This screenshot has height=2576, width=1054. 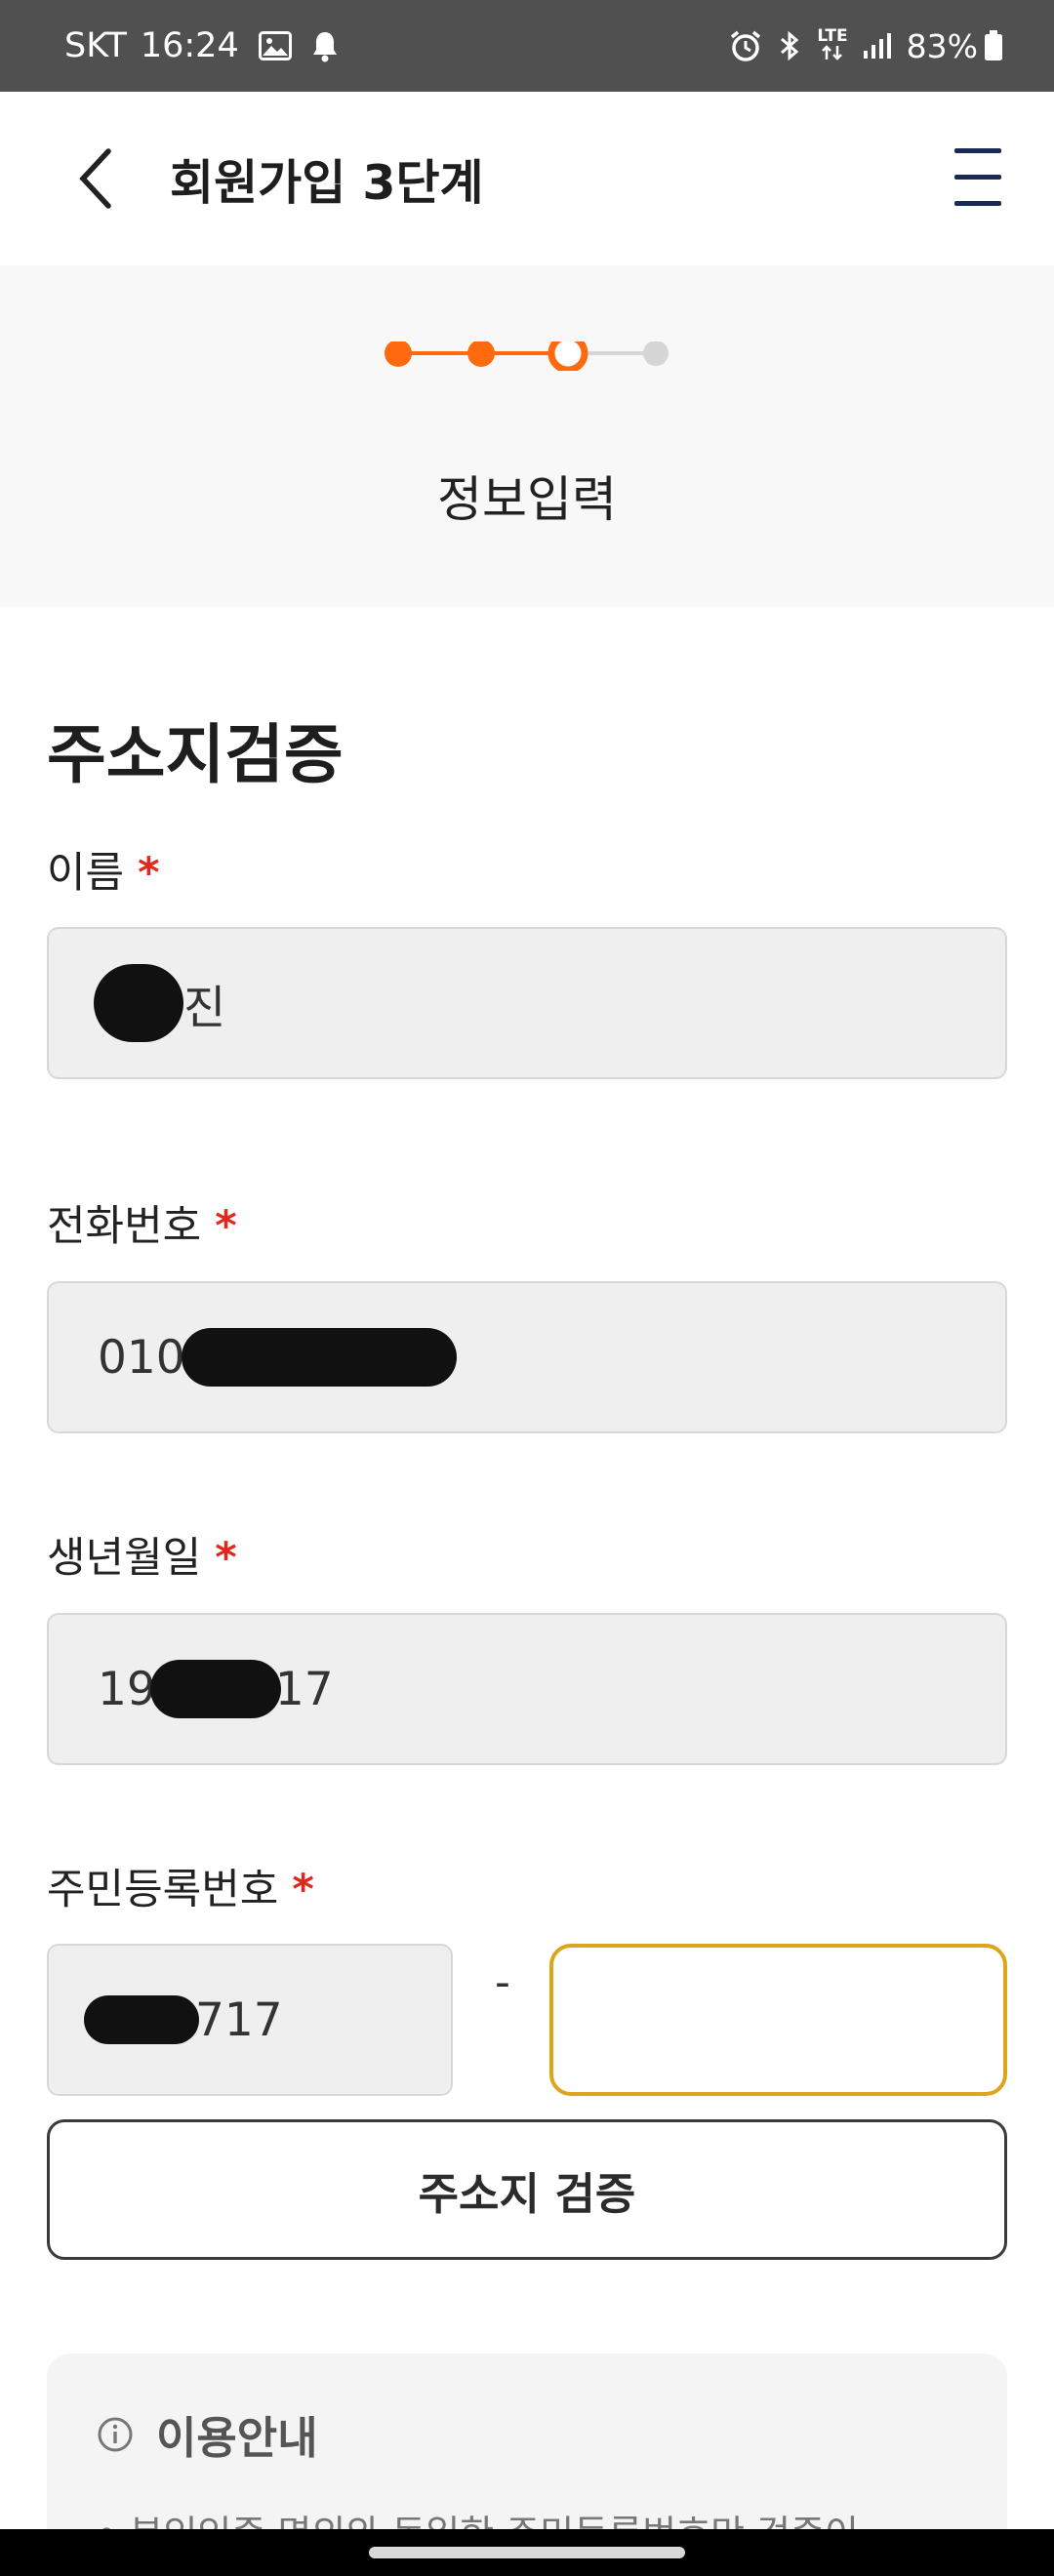 What do you see at coordinates (398, 354) in the screenshot?
I see `step-1-dot` at bounding box center [398, 354].